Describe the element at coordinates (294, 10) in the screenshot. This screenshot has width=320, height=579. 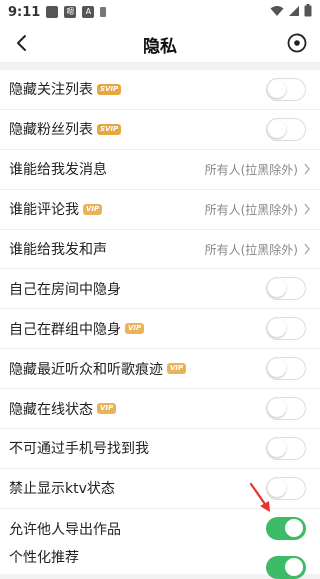
I see `signal-icon` at that location.